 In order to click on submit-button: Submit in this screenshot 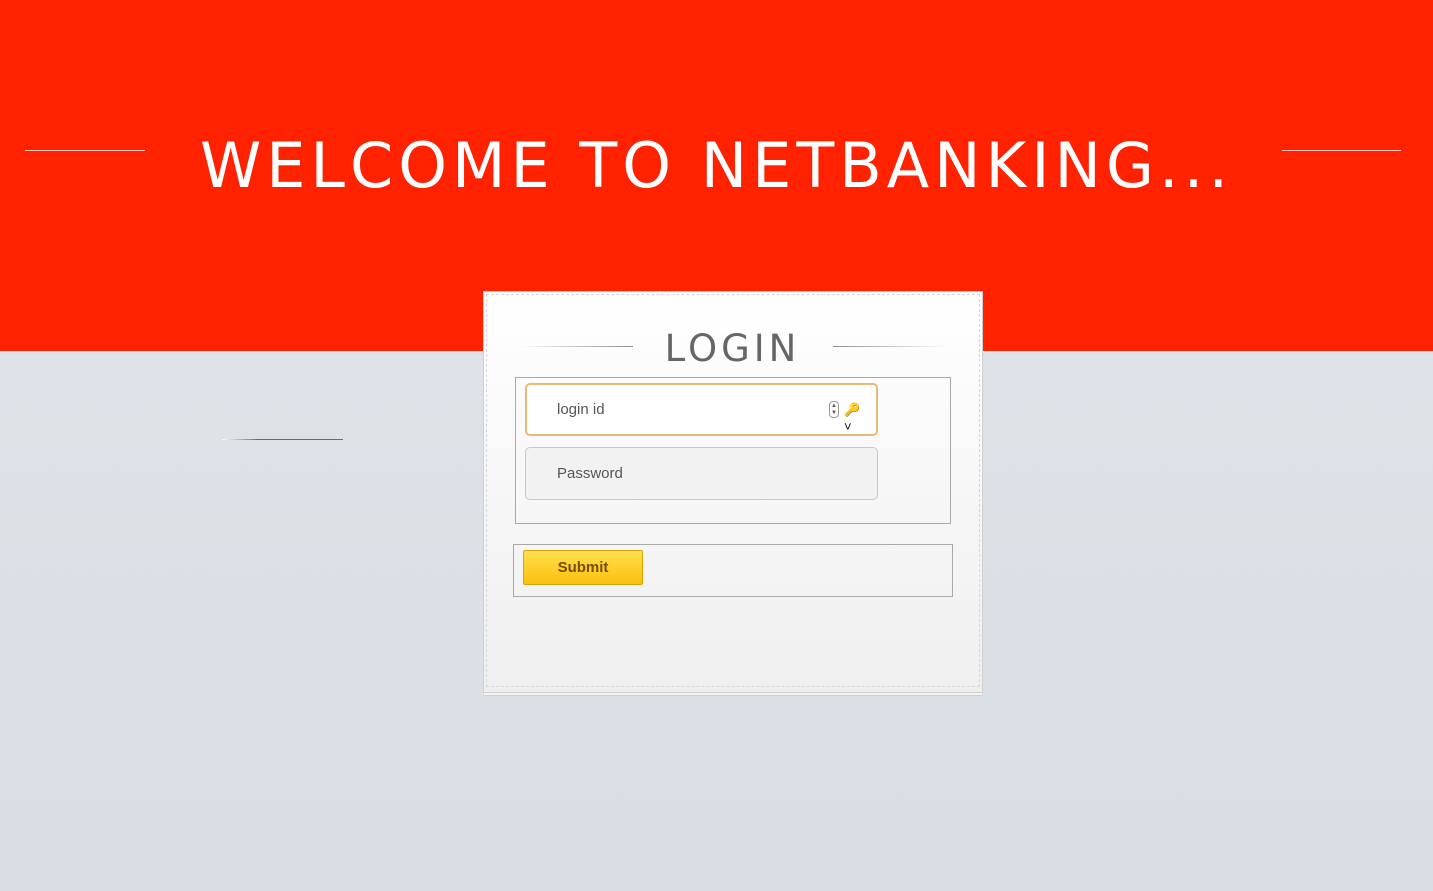, I will do `click(583, 567)`.